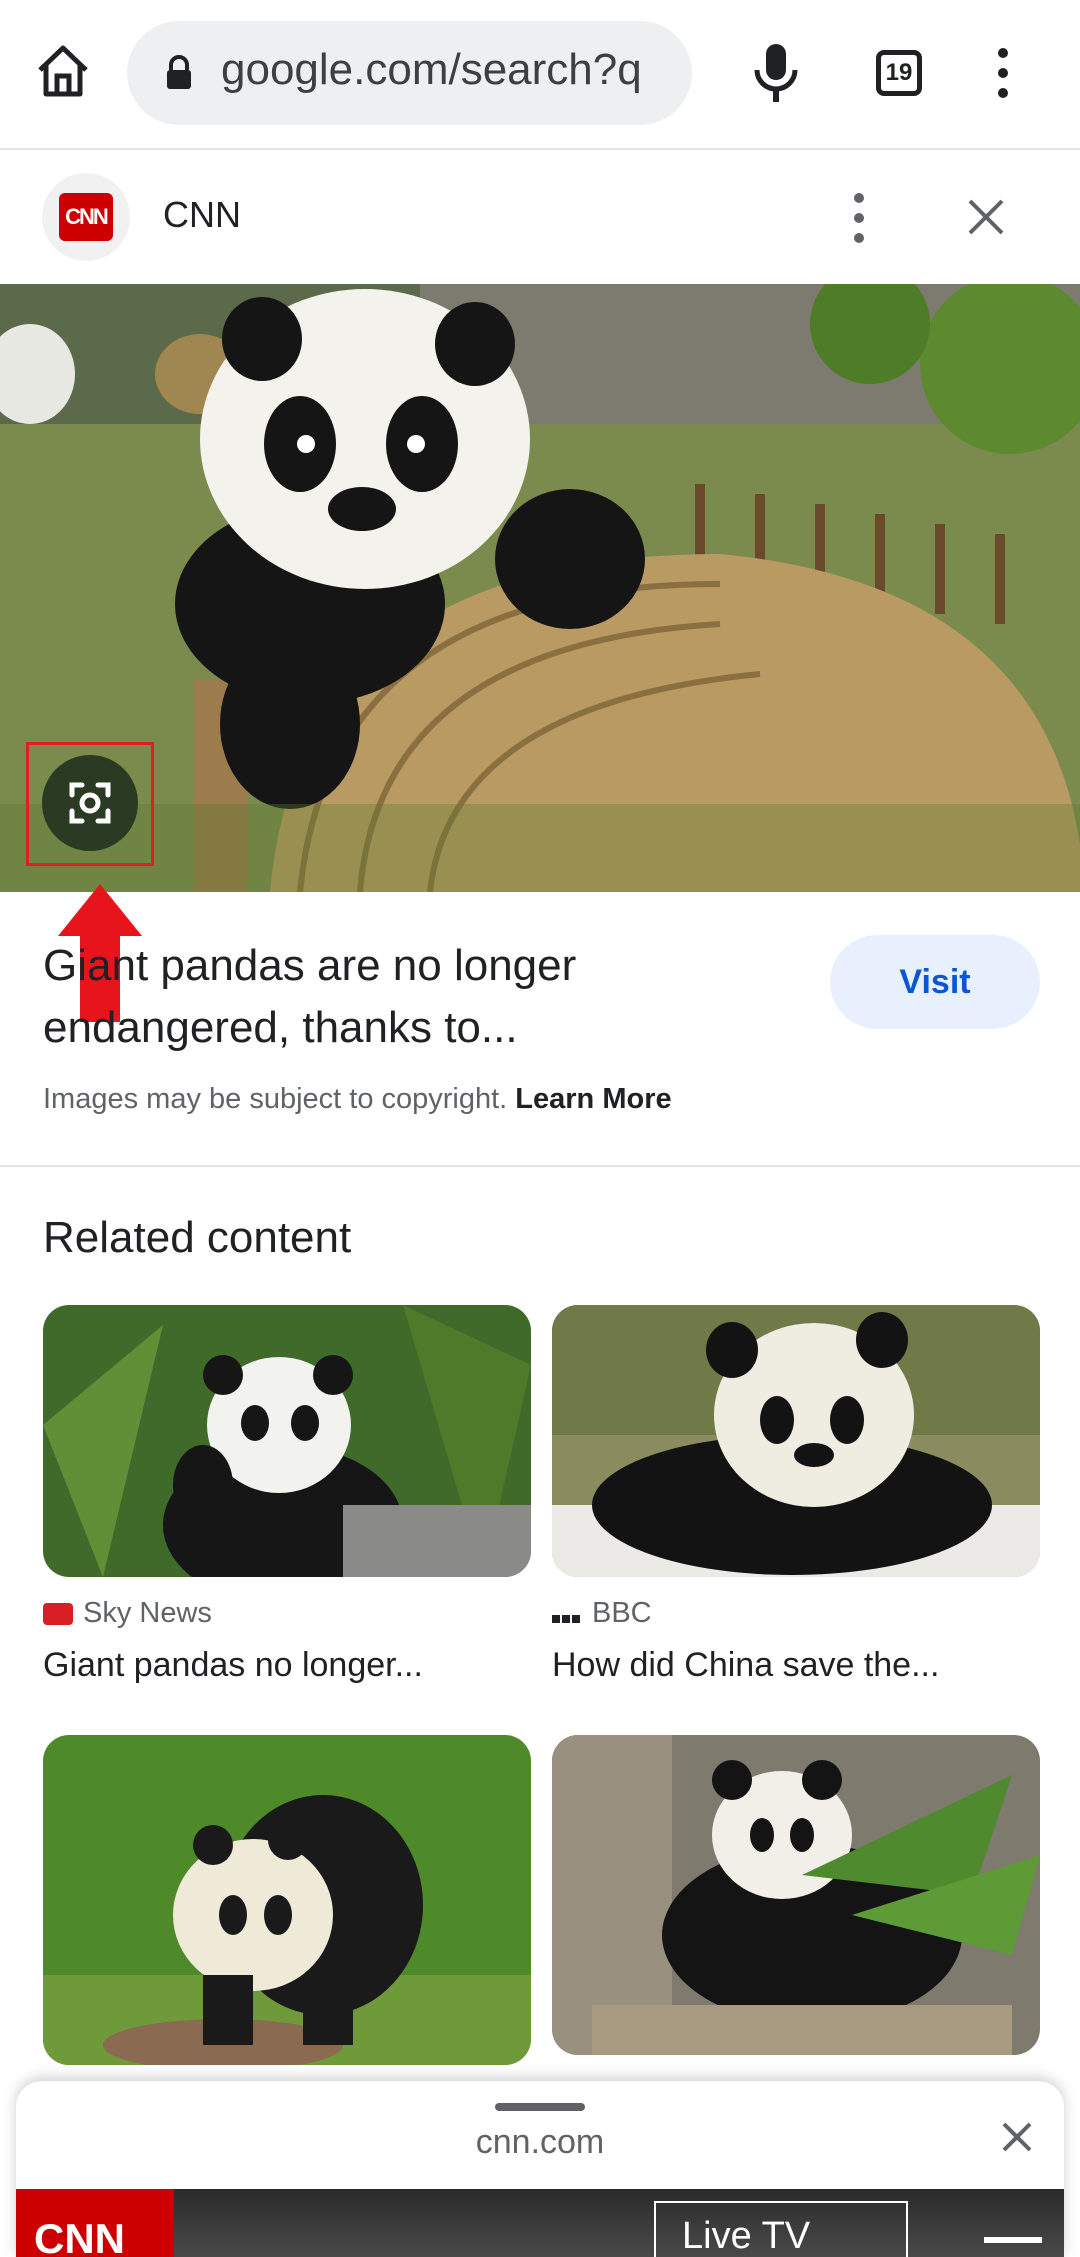  Describe the element at coordinates (147, 1613) in the screenshot. I see `source-label: Sky News` at that location.